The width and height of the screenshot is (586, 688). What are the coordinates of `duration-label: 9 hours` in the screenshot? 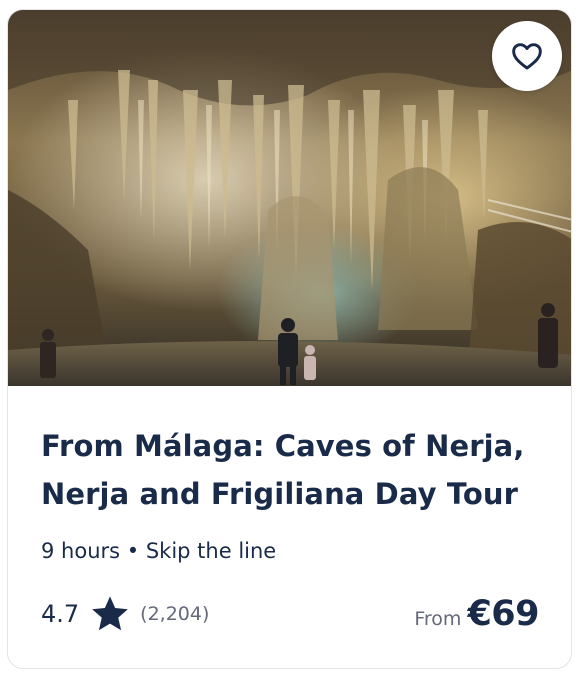 It's located at (81, 551).